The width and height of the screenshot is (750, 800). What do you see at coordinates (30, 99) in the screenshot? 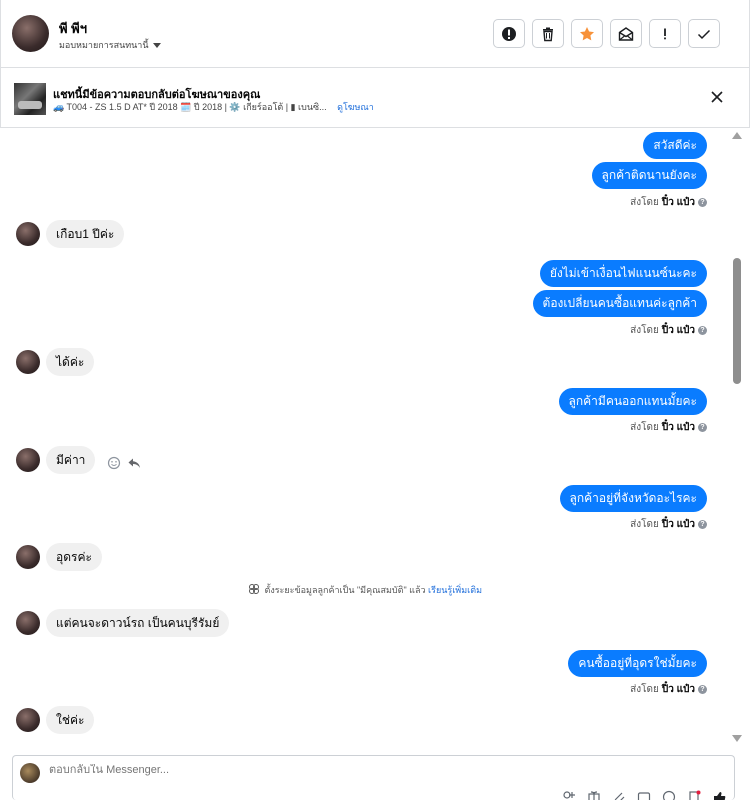
I see `ad-thumbnail` at bounding box center [30, 99].